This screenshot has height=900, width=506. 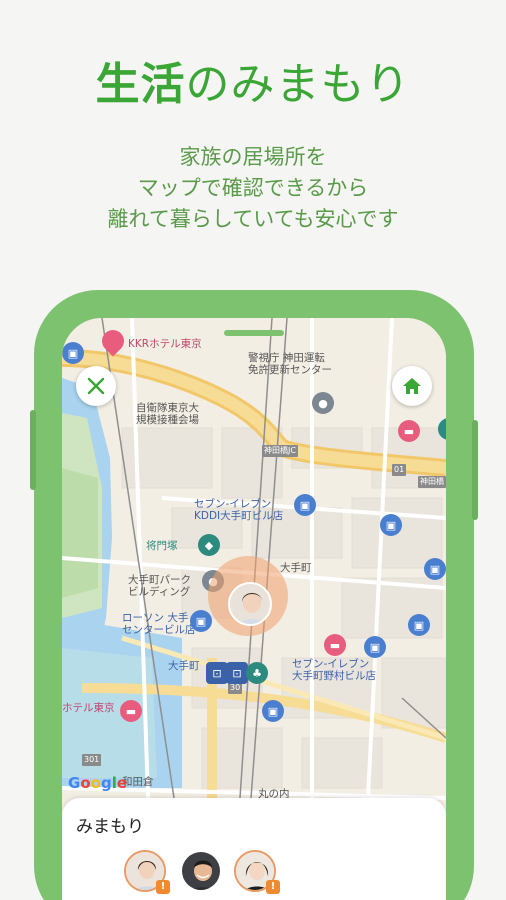 I want to click on subtext: 家族の居場所を マップで確認できるから 離れて暮らしていても安心です, so click(x=253, y=188).